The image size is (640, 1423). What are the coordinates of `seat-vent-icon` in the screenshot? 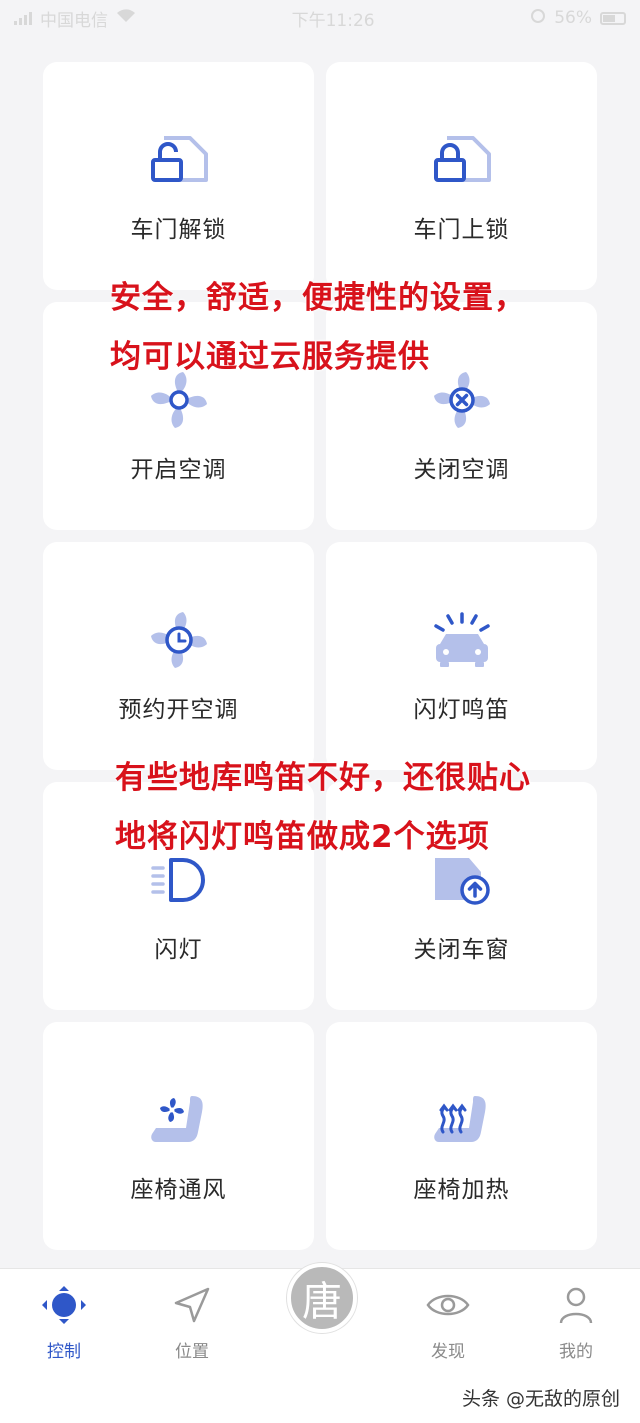 It's located at (179, 1120).